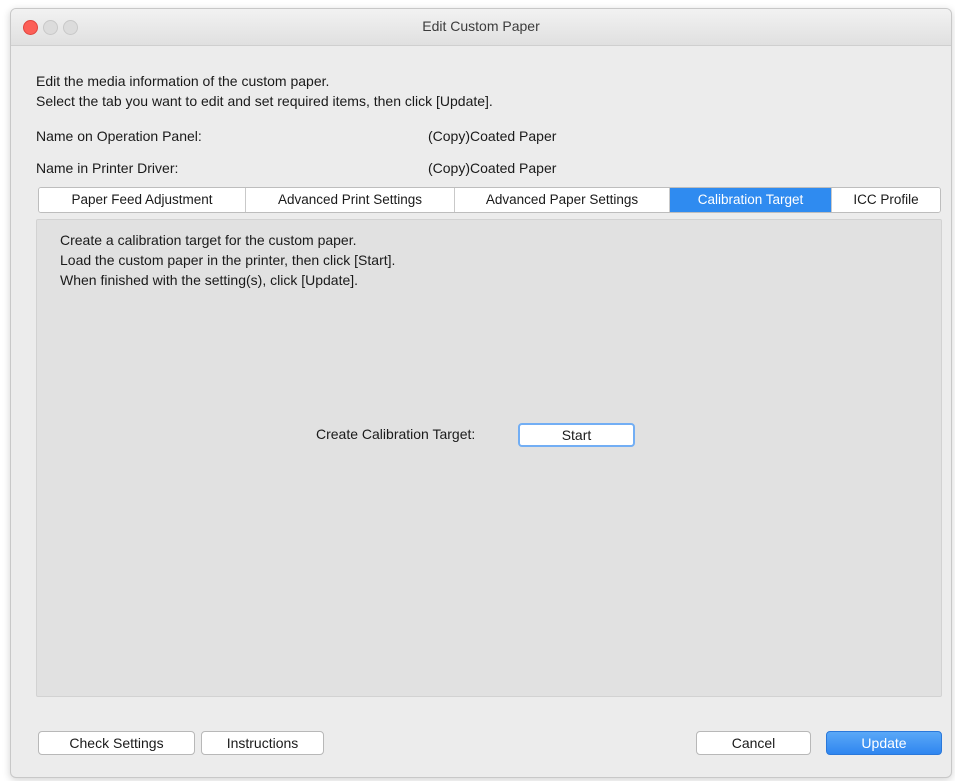  What do you see at coordinates (576, 435) in the screenshot?
I see `start-button: Start` at bounding box center [576, 435].